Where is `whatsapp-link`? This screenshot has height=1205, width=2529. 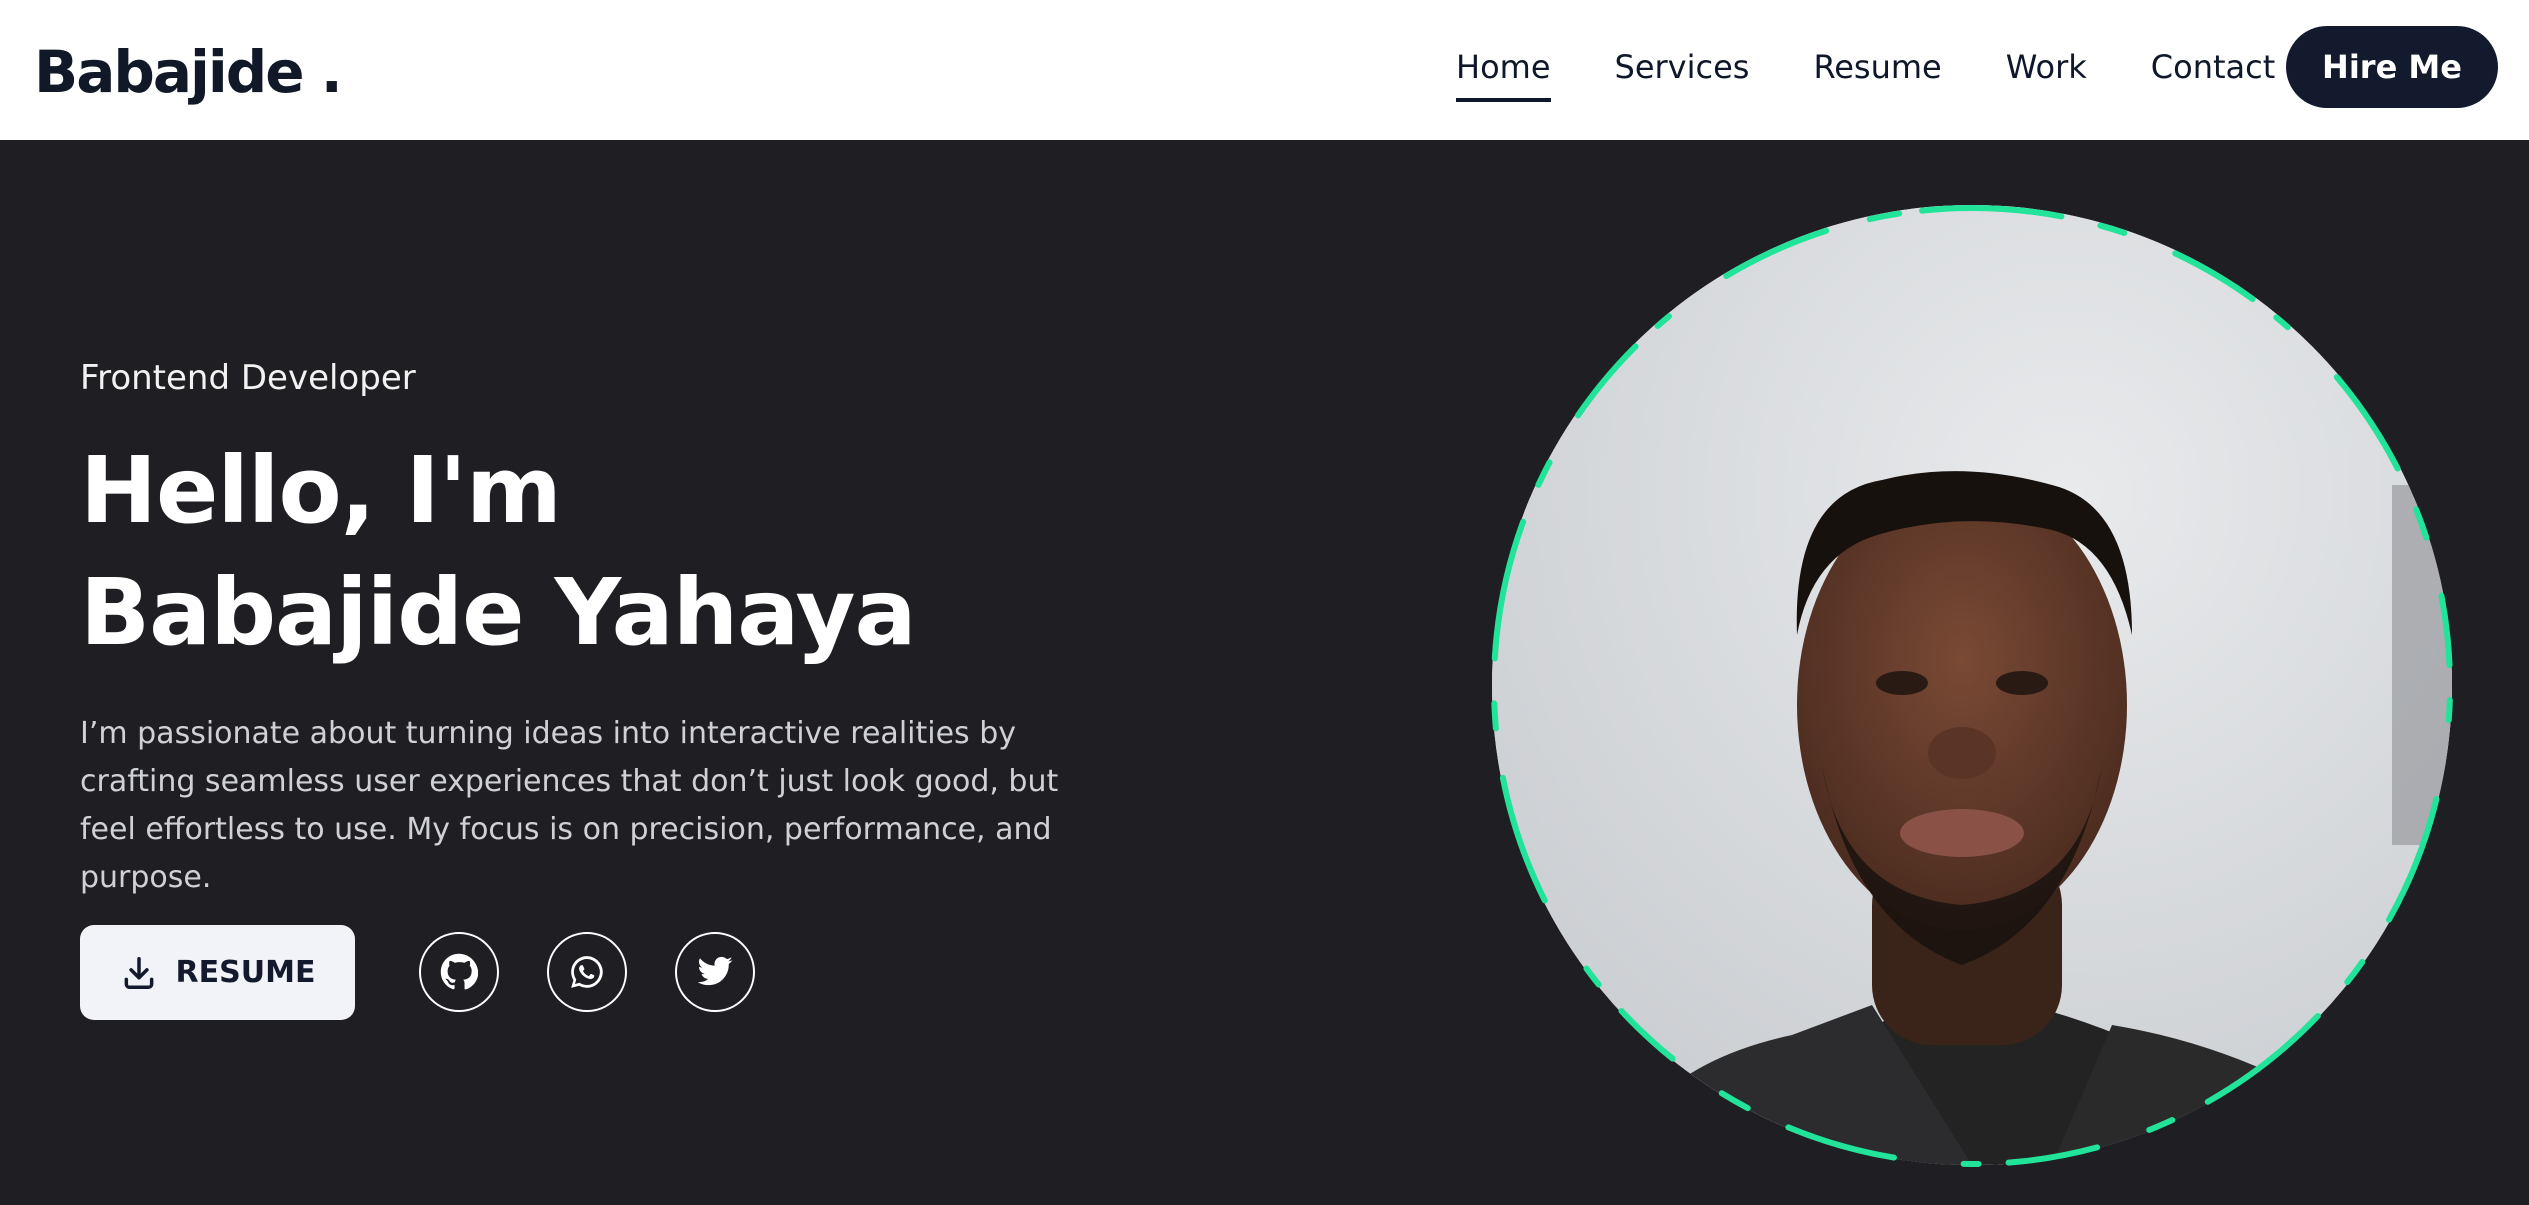 whatsapp-link is located at coordinates (587, 972).